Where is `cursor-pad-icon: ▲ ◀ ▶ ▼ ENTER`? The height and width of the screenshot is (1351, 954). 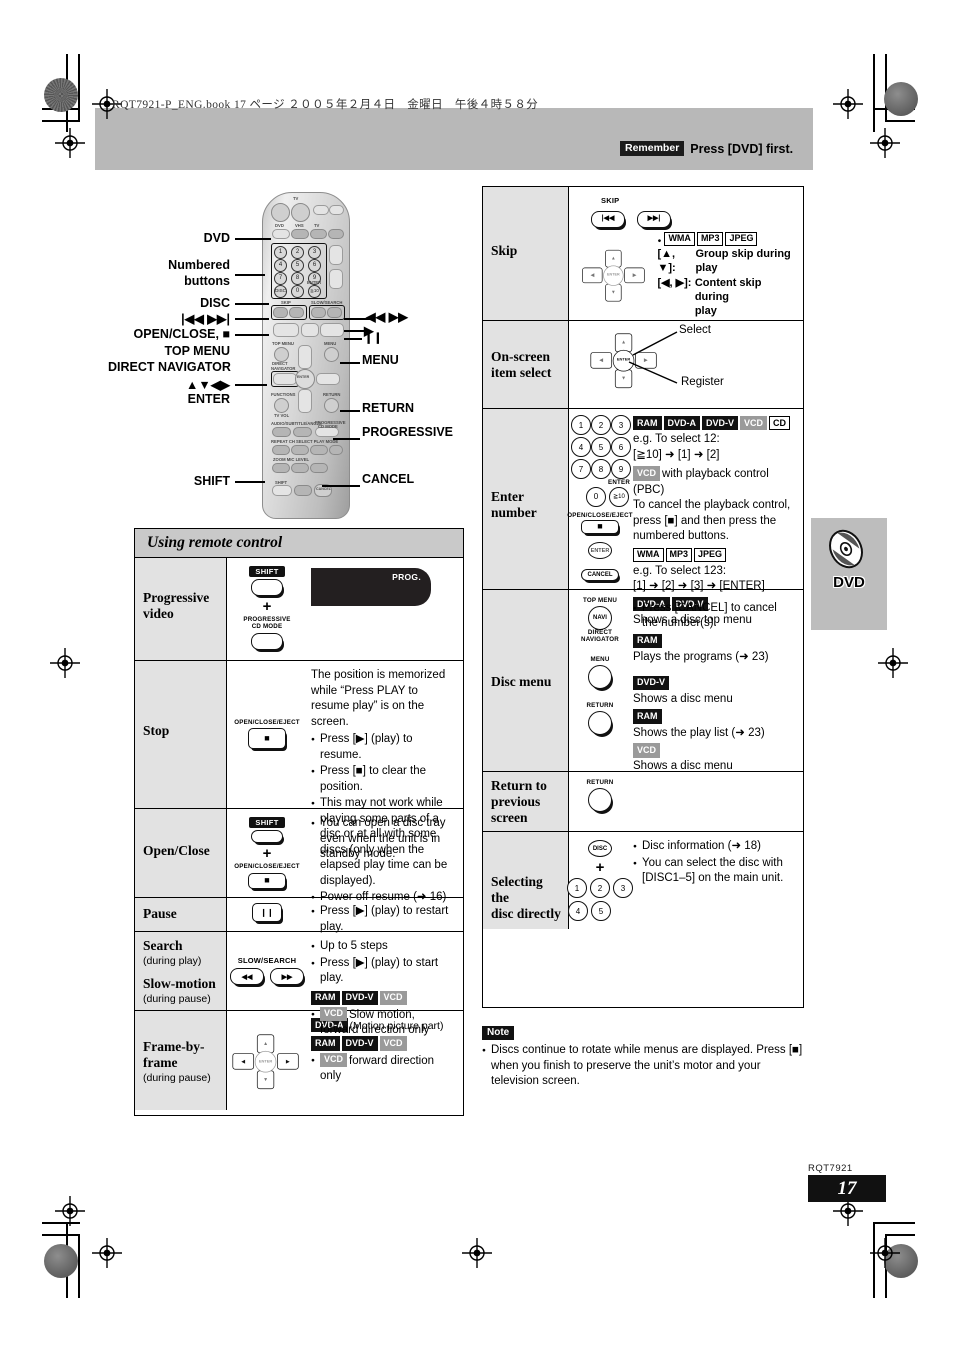
cursor-pad-icon: ▲ ◀ ▶ ▼ ENTER is located at coordinates (614, 275).